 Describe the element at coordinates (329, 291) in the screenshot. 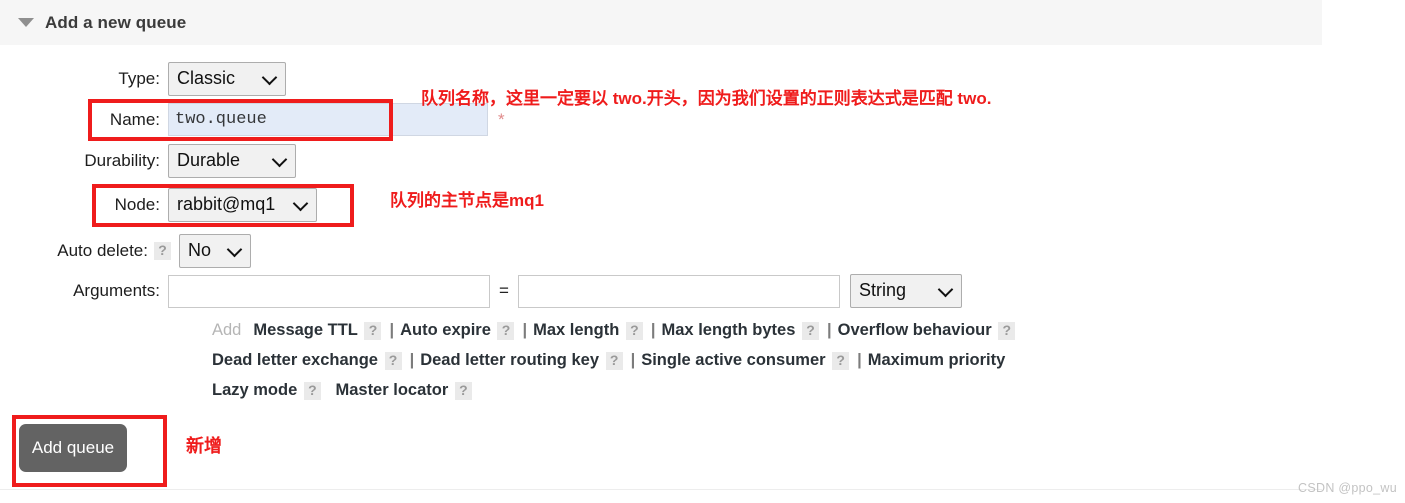

I see `argument-key-input` at that location.